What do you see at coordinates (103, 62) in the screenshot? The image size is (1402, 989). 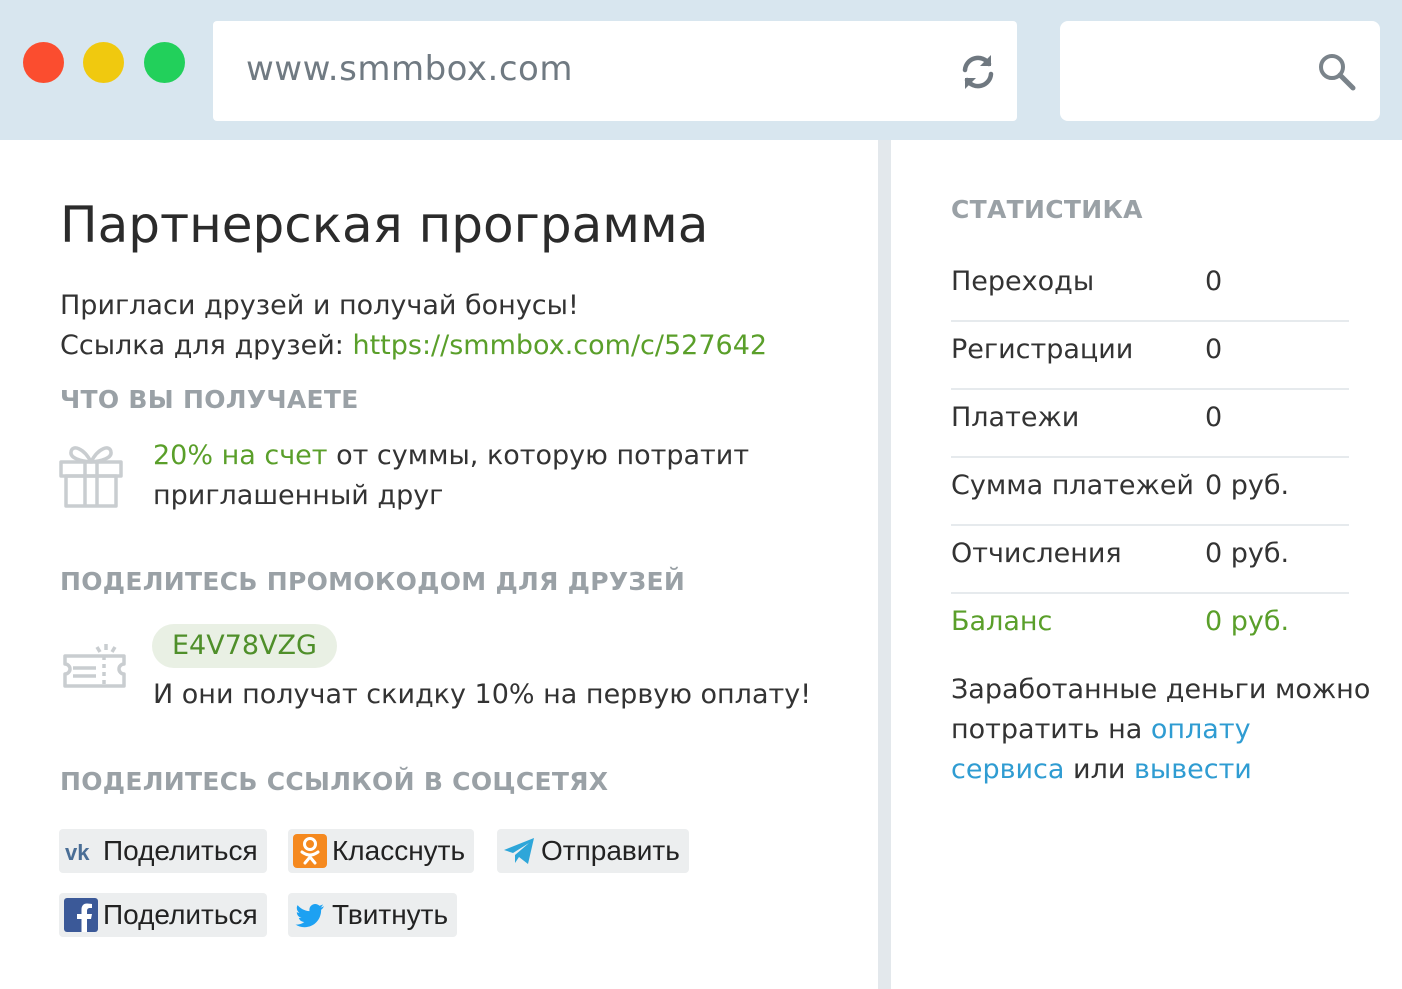 I see `minimize-window-button` at bounding box center [103, 62].